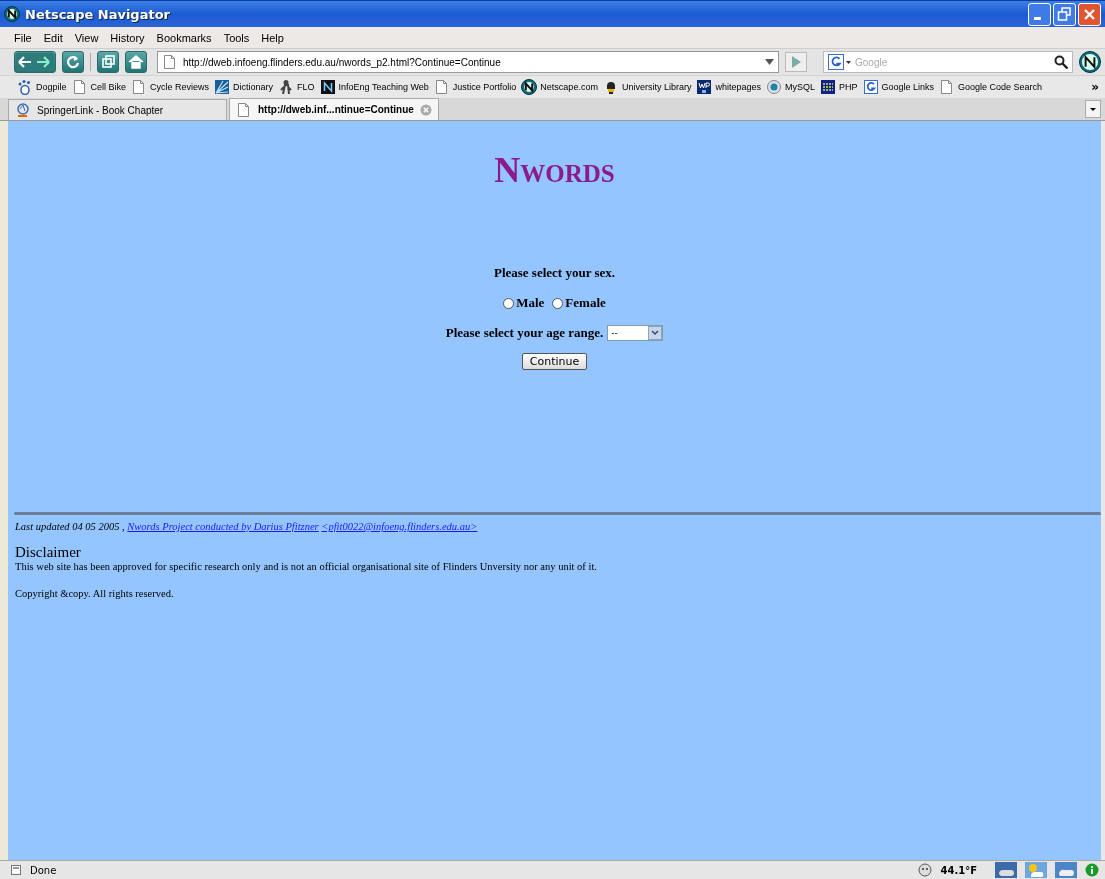 This screenshot has height=879, width=1105. I want to click on info-icon, so click(1092, 870).